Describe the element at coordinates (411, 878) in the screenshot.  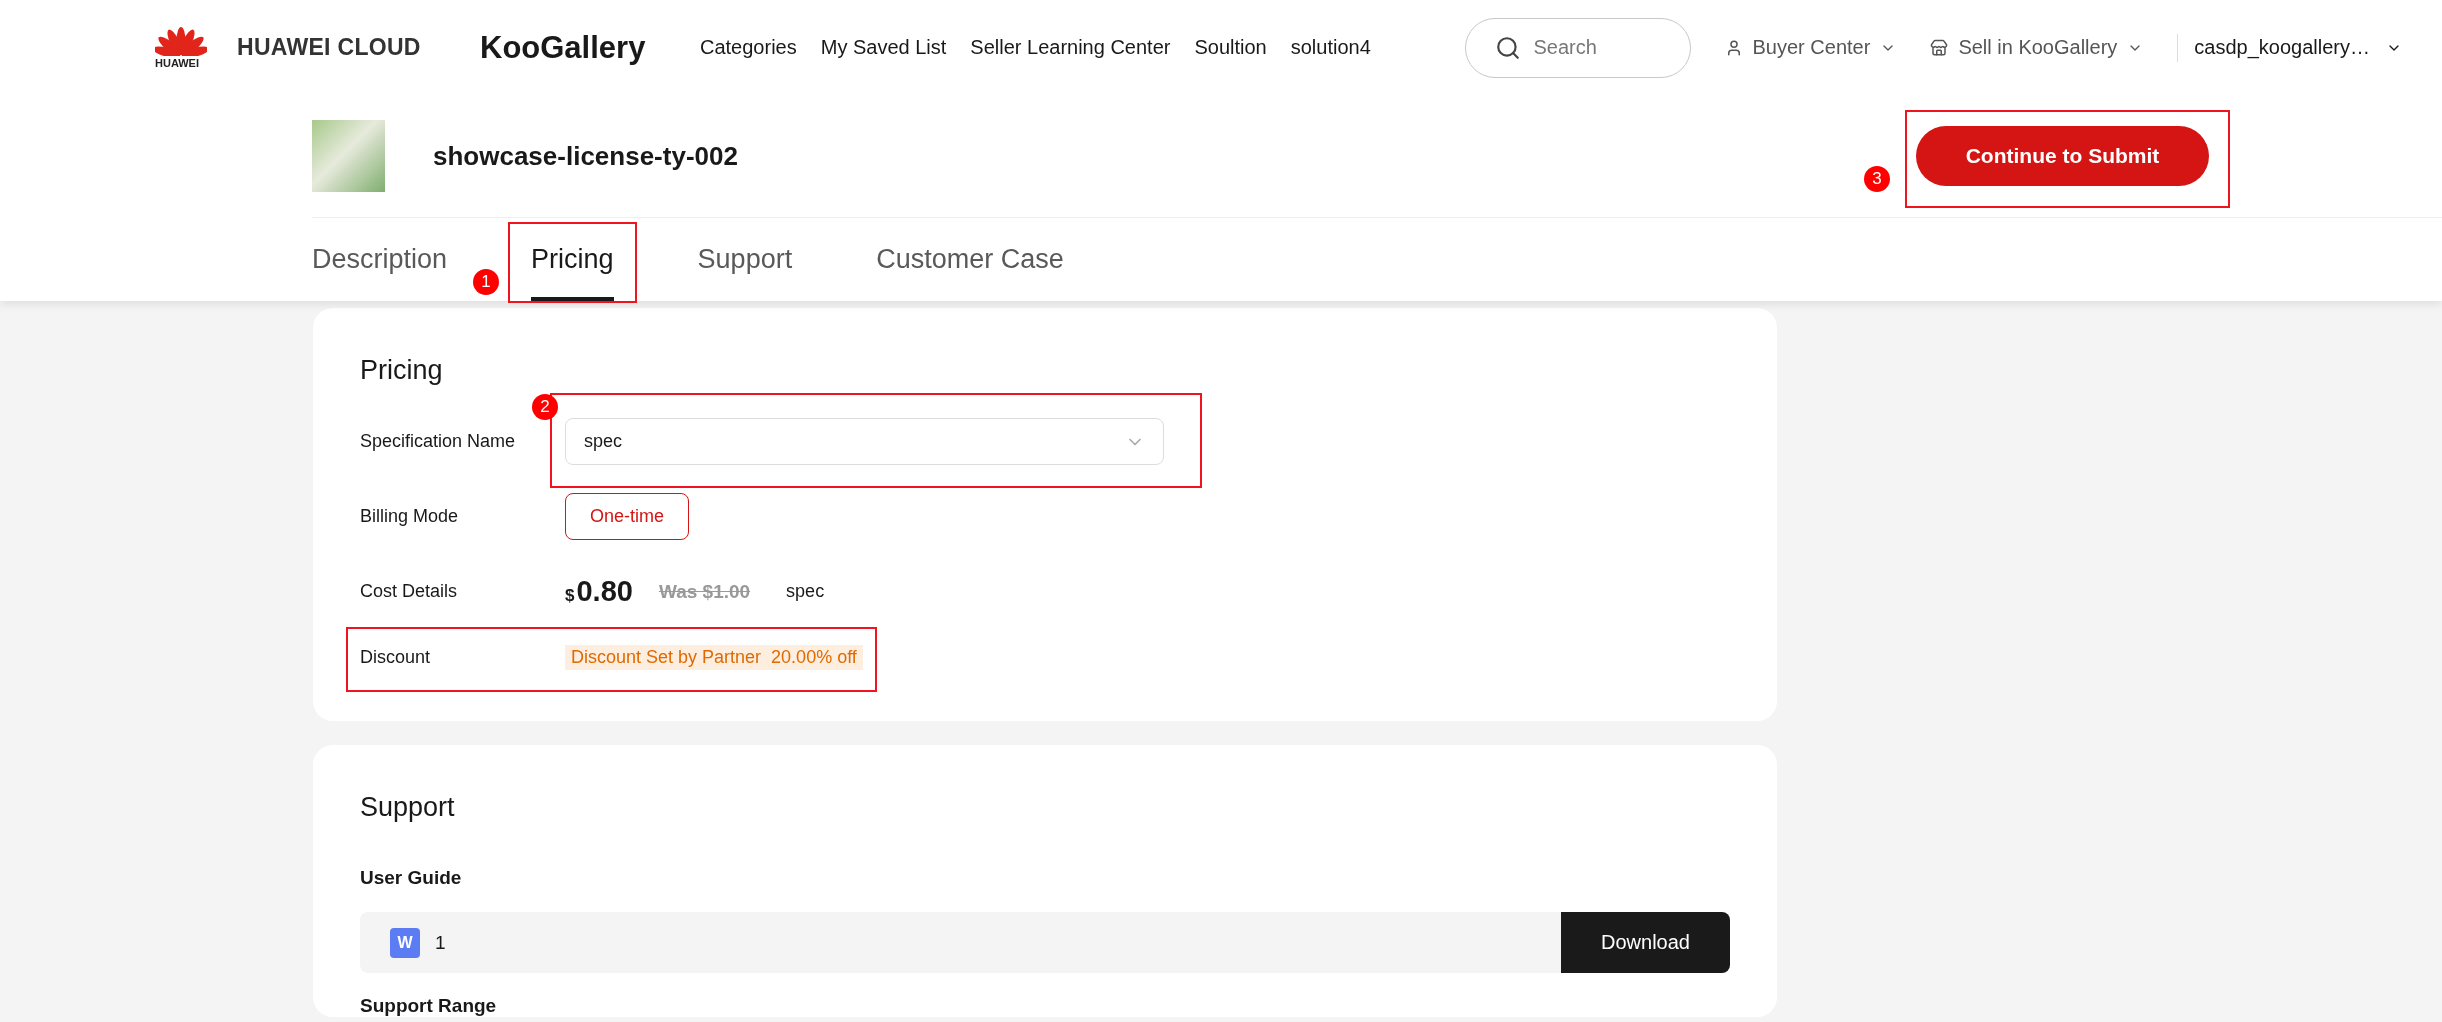
I see `subsection-title: User Guide` at that location.